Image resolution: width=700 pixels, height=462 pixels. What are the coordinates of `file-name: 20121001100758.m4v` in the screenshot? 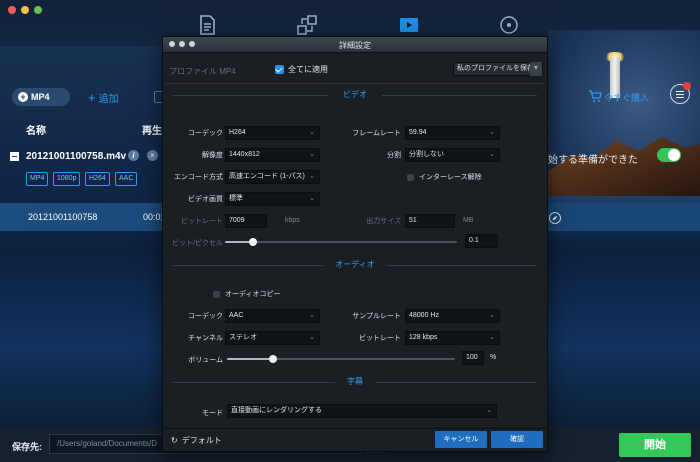 It's located at (76, 156).